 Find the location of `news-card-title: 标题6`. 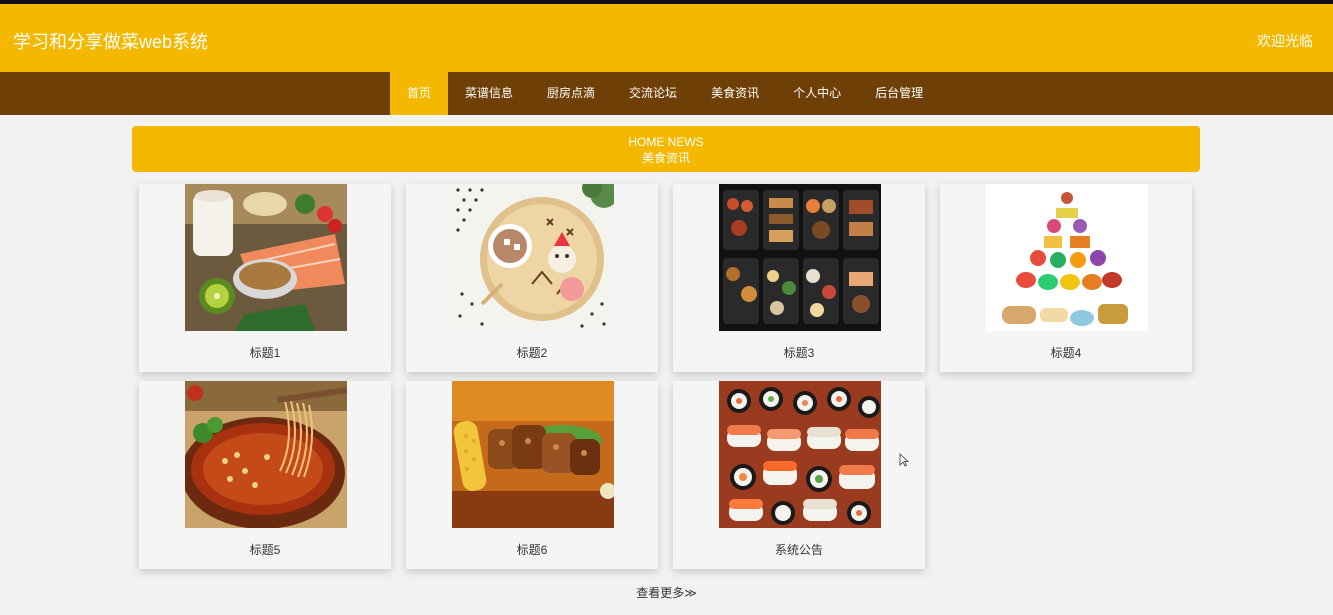

news-card-title: 标题6 is located at coordinates (532, 549).